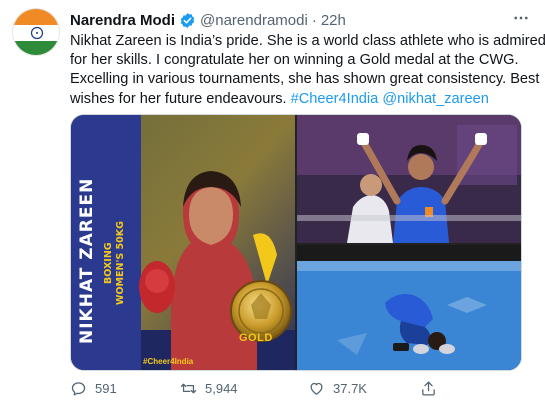  I want to click on like-button: 37.7K, so click(337, 388).